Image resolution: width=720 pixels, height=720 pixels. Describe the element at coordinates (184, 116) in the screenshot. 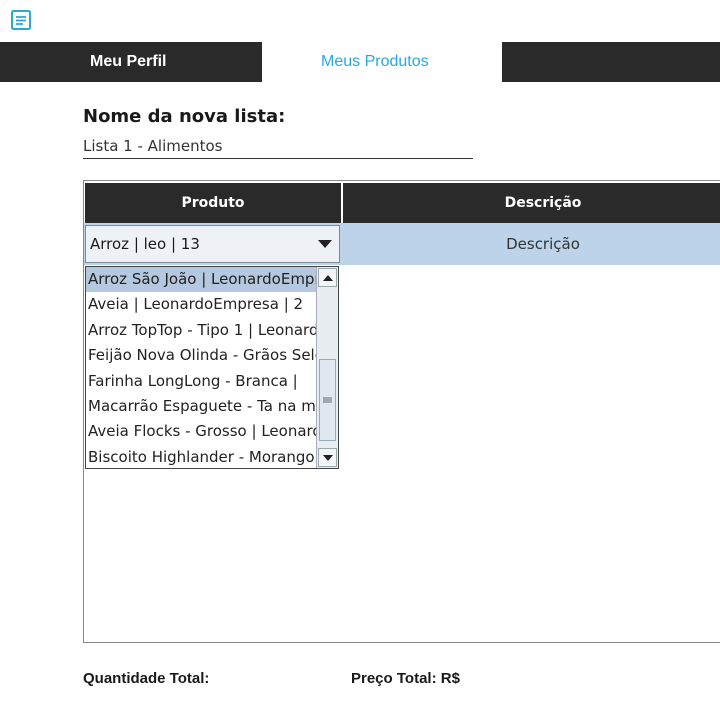

I see `list-name-label: Nome da nova lista:` at that location.